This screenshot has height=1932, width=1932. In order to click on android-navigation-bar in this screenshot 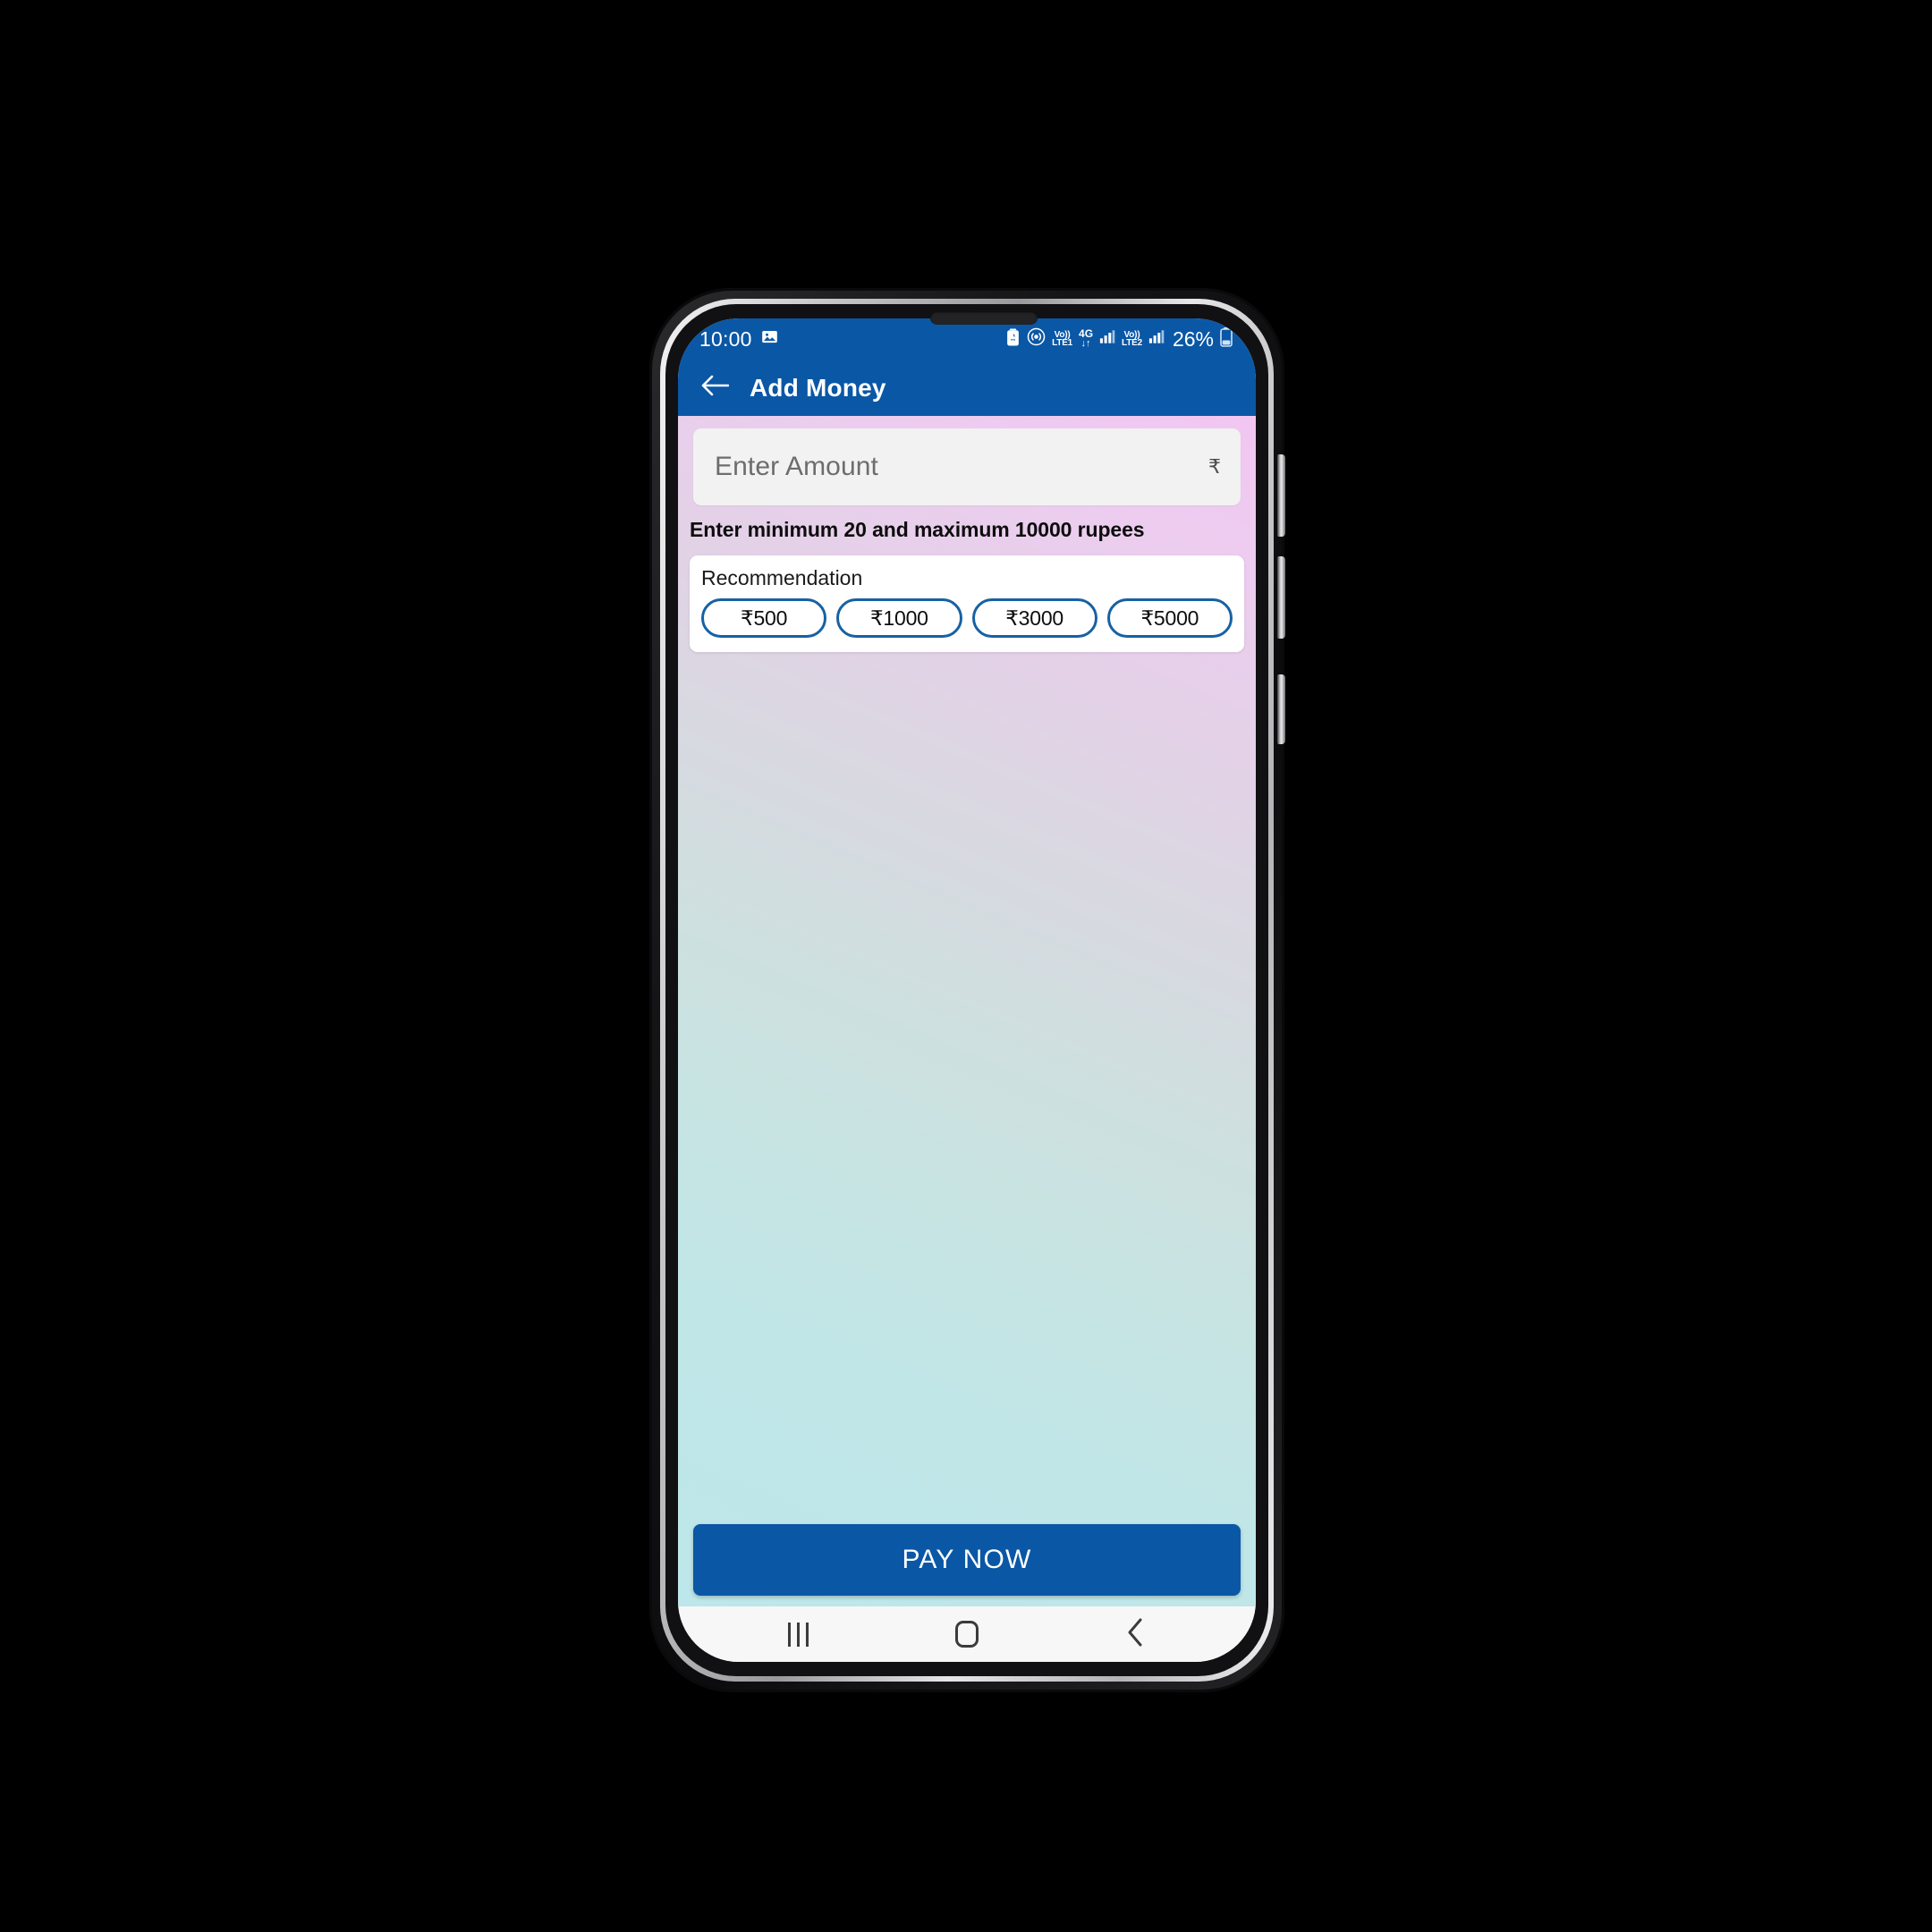, I will do `click(967, 1634)`.